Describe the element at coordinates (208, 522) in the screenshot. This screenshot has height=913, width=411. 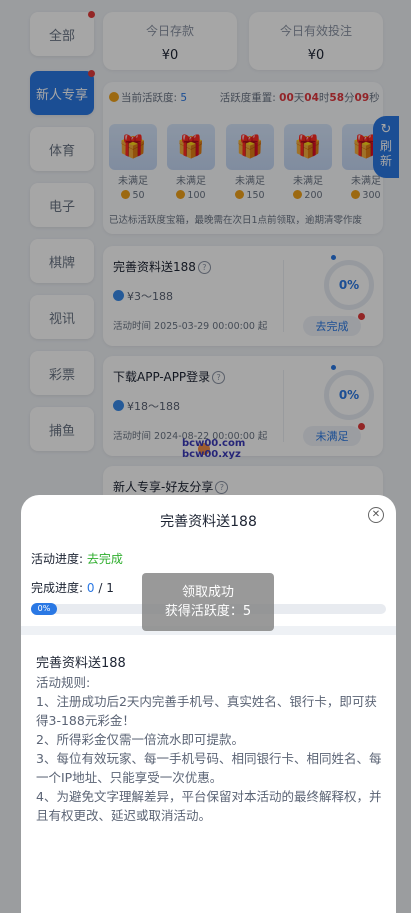
I see `sheet-title: 完善资料送188` at that location.